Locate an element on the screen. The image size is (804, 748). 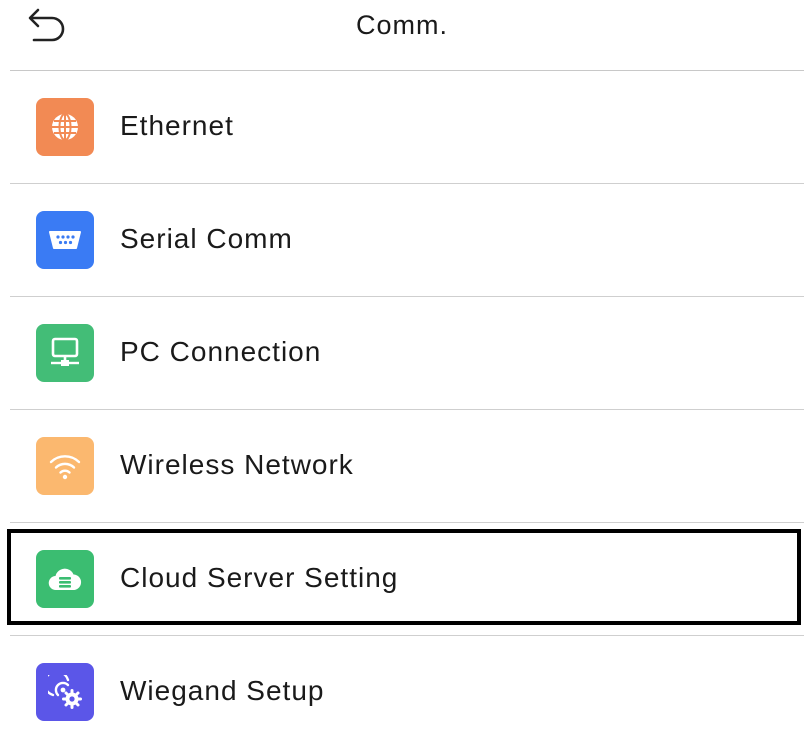
menu-item-label: Ethernet is located at coordinates (177, 125).